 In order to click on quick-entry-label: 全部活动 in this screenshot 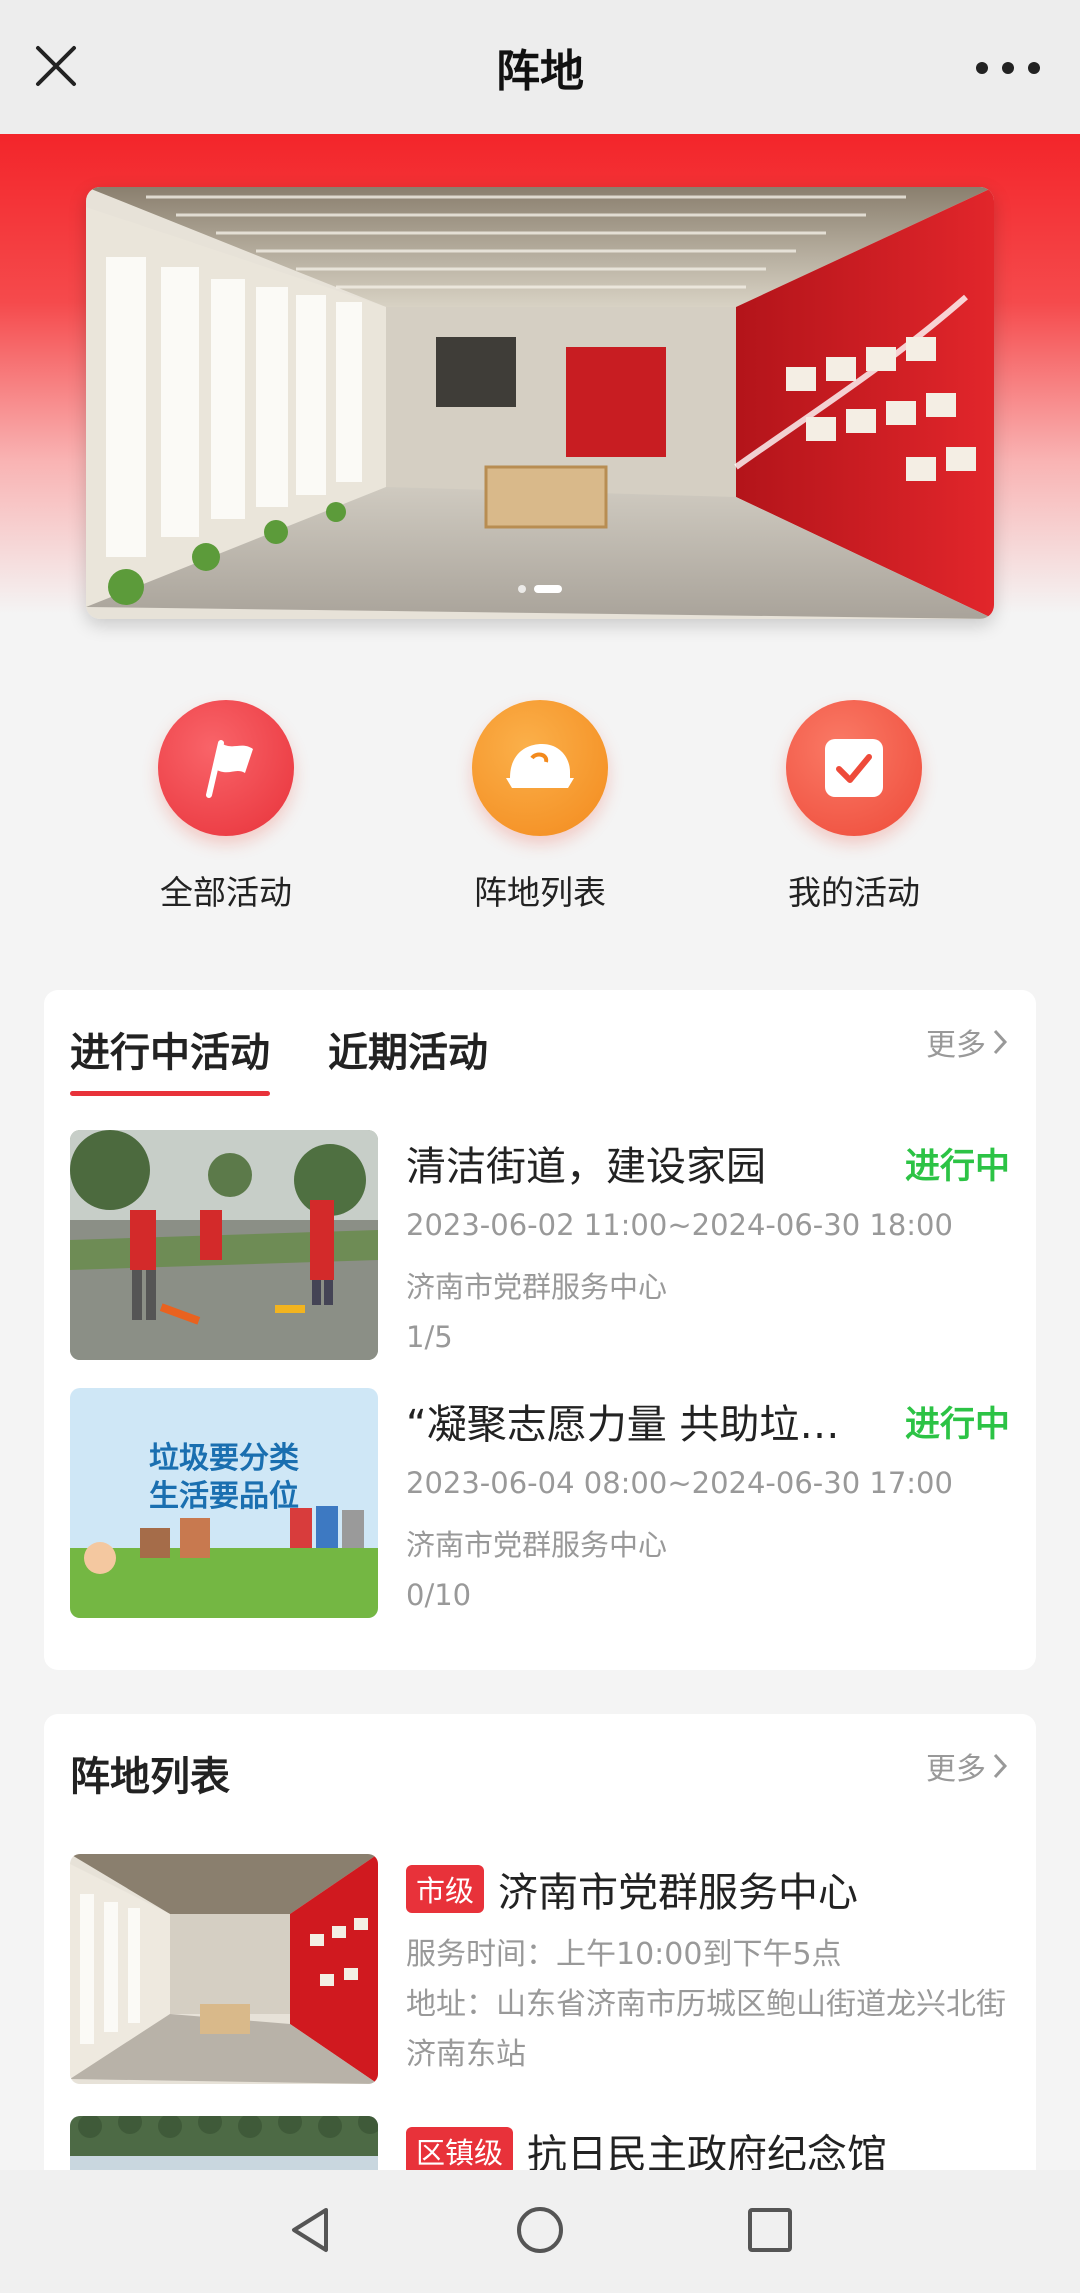, I will do `click(226, 892)`.